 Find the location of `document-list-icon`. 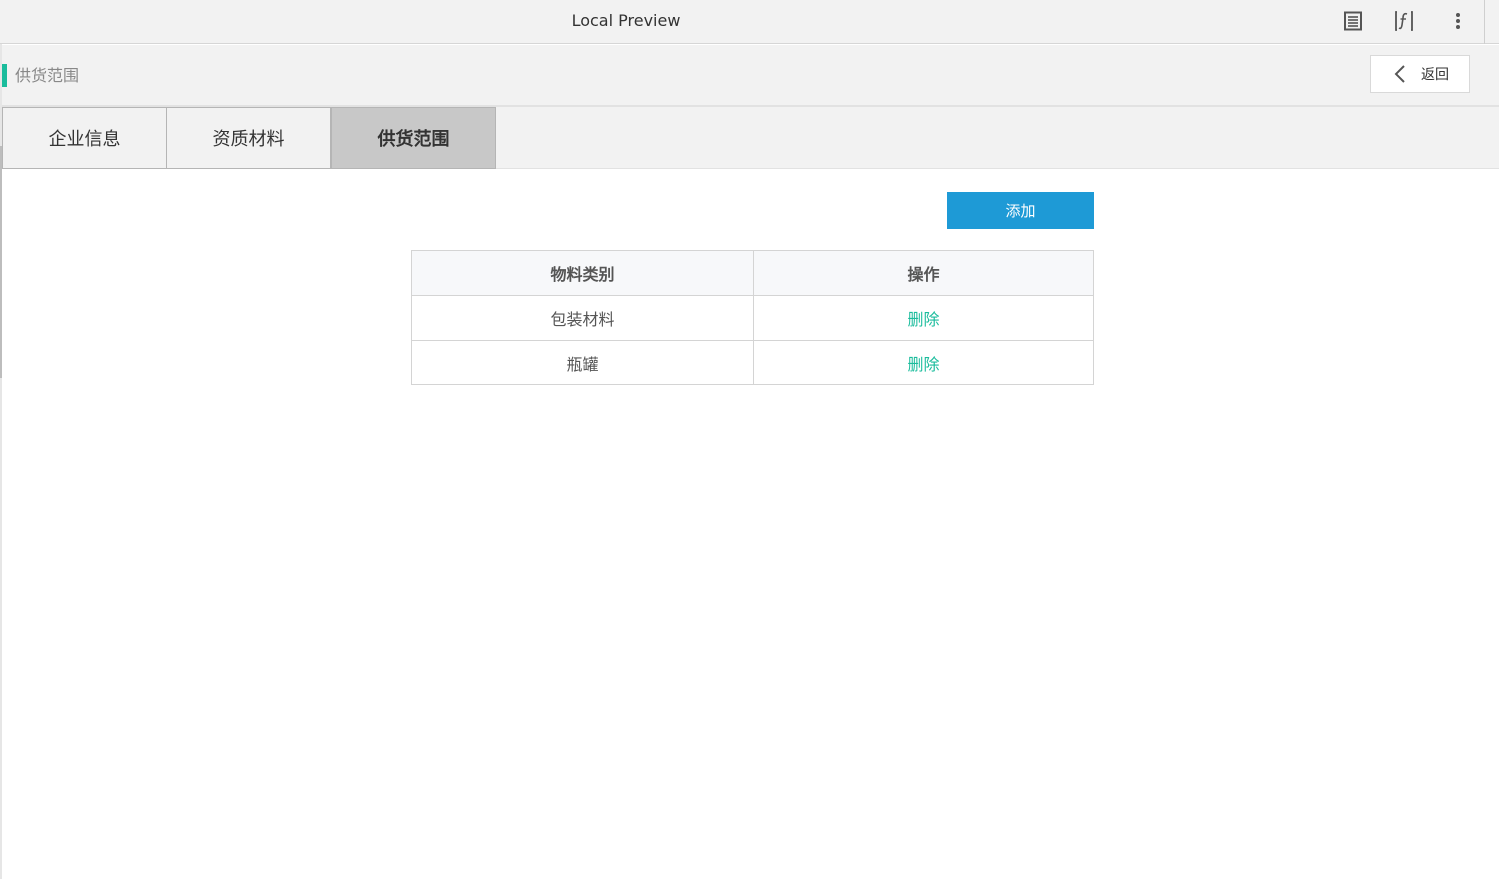

document-list-icon is located at coordinates (1353, 21).